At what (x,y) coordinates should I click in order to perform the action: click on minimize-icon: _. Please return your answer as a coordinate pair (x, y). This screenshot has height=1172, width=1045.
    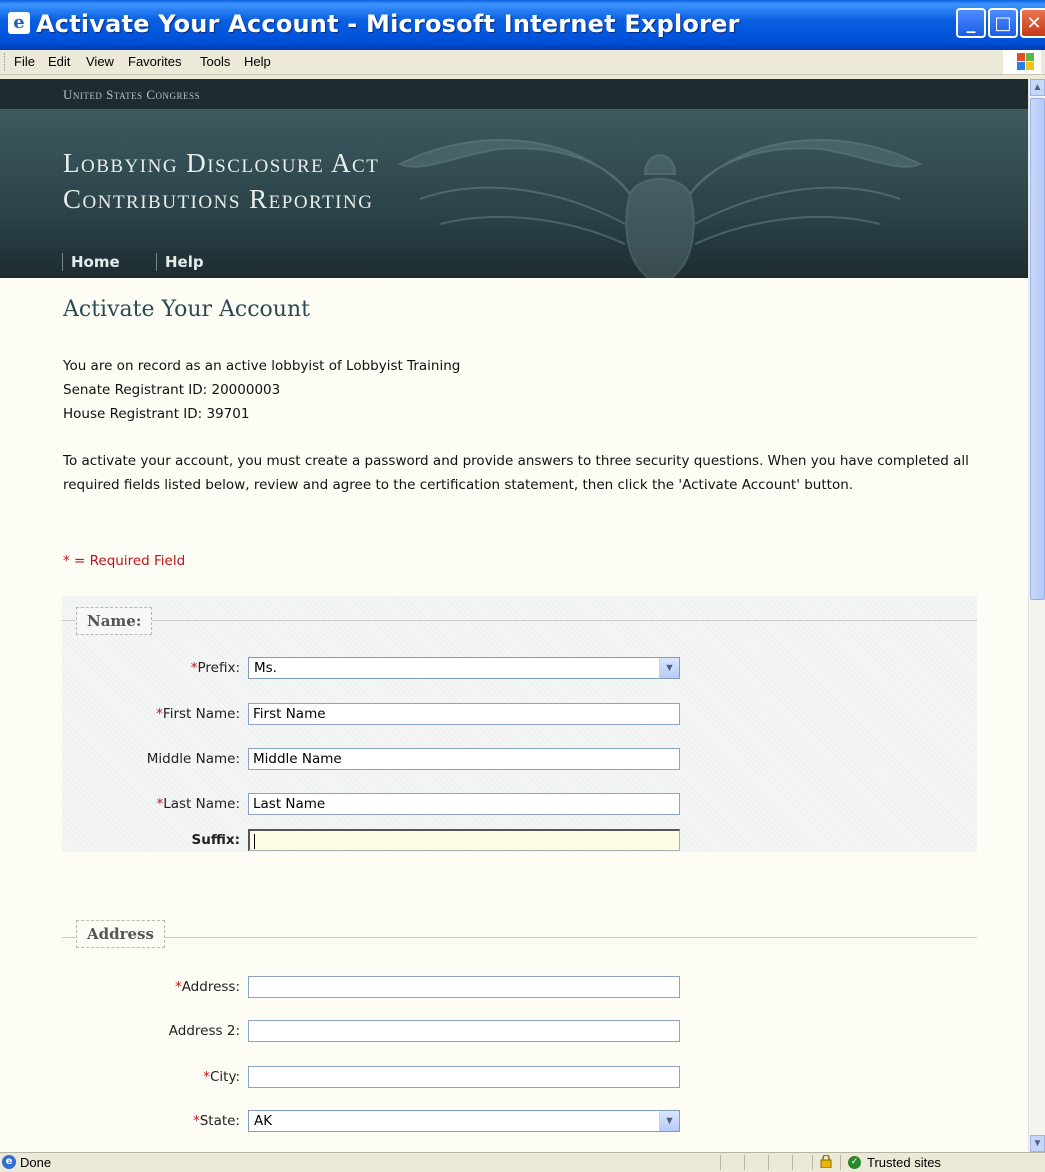
    Looking at the image, I should click on (971, 23).